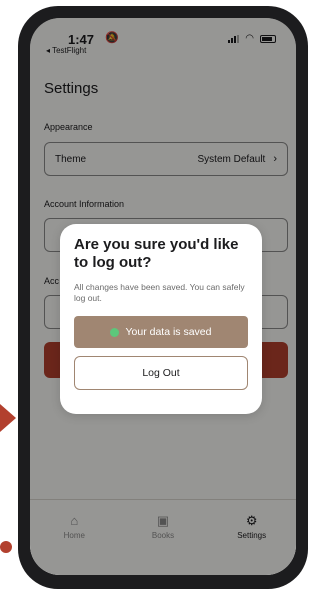 The width and height of the screenshot is (320, 591). I want to click on saved-status-dot-icon, so click(115, 332).